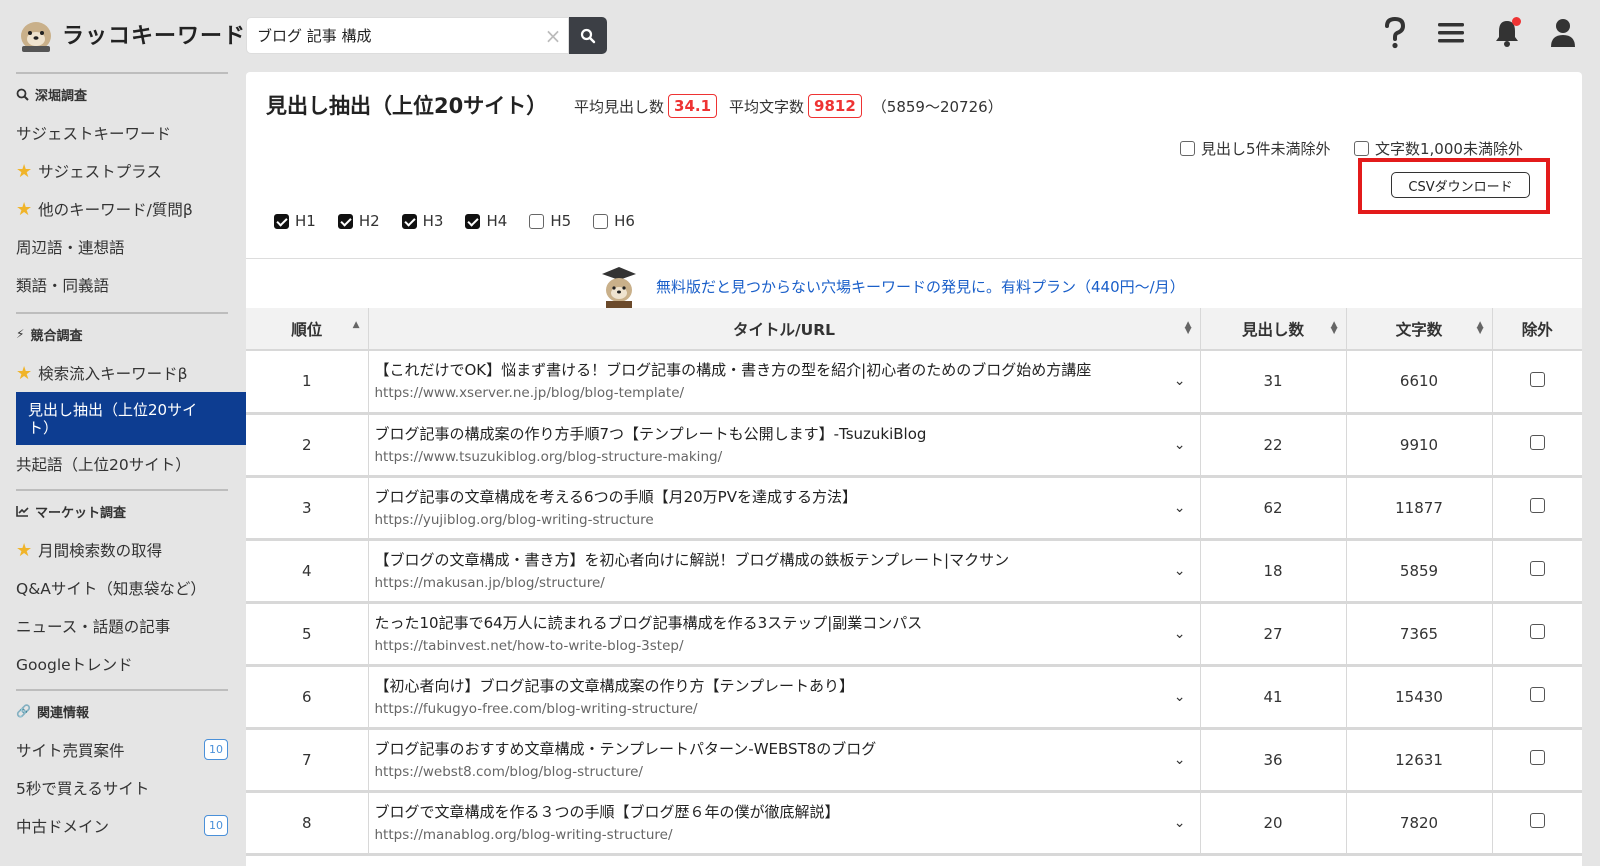 This screenshot has height=866, width=1600. What do you see at coordinates (1451, 33) in the screenshot?
I see `menu-icon` at bounding box center [1451, 33].